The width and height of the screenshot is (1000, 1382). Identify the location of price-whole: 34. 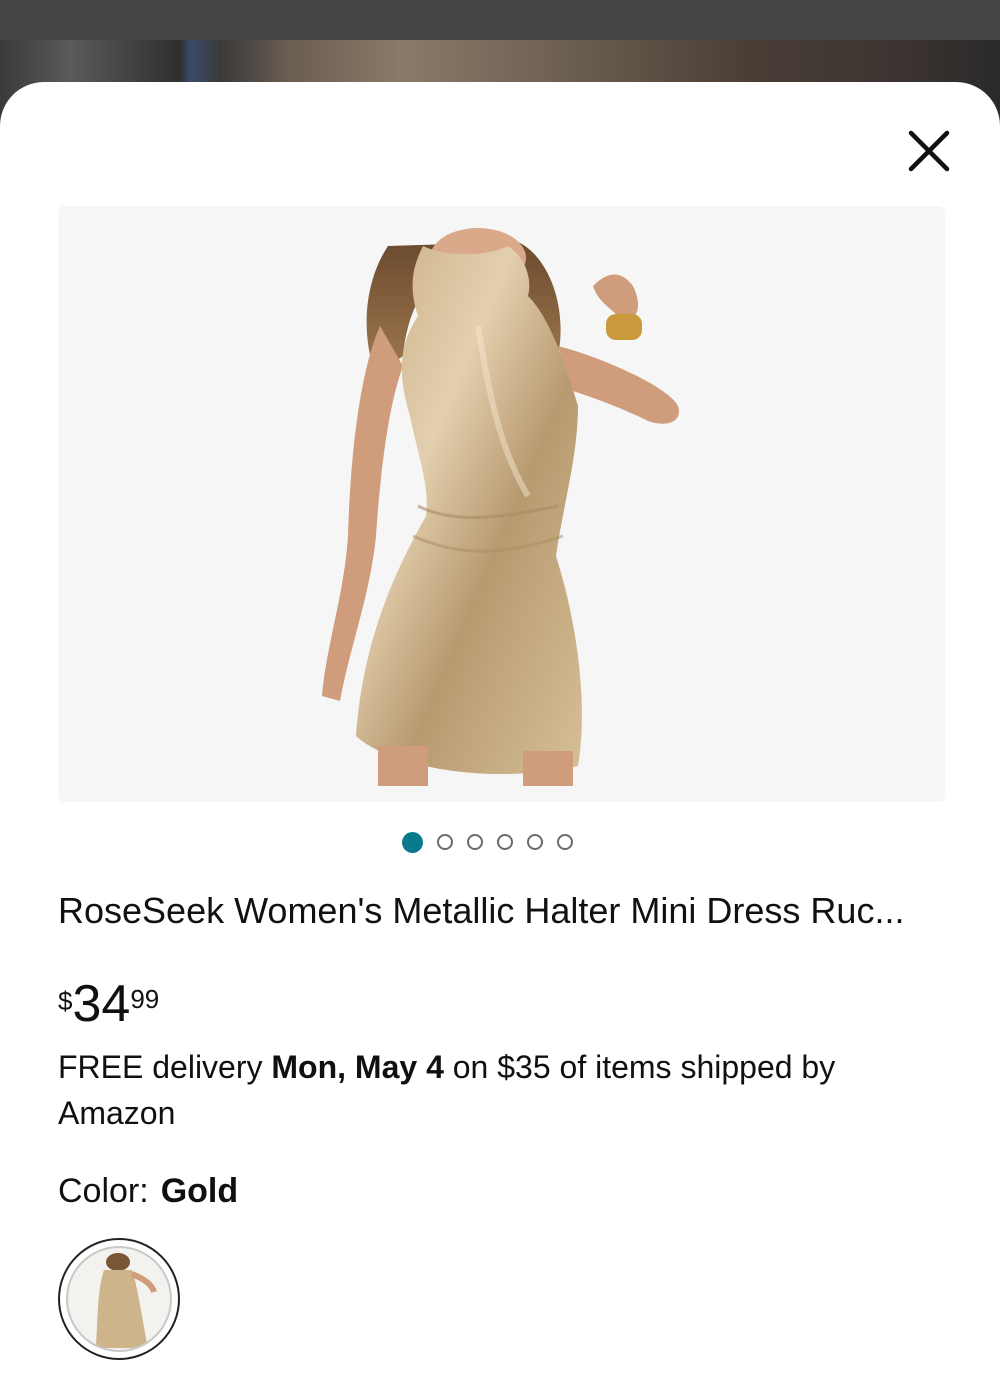
(101, 1004).